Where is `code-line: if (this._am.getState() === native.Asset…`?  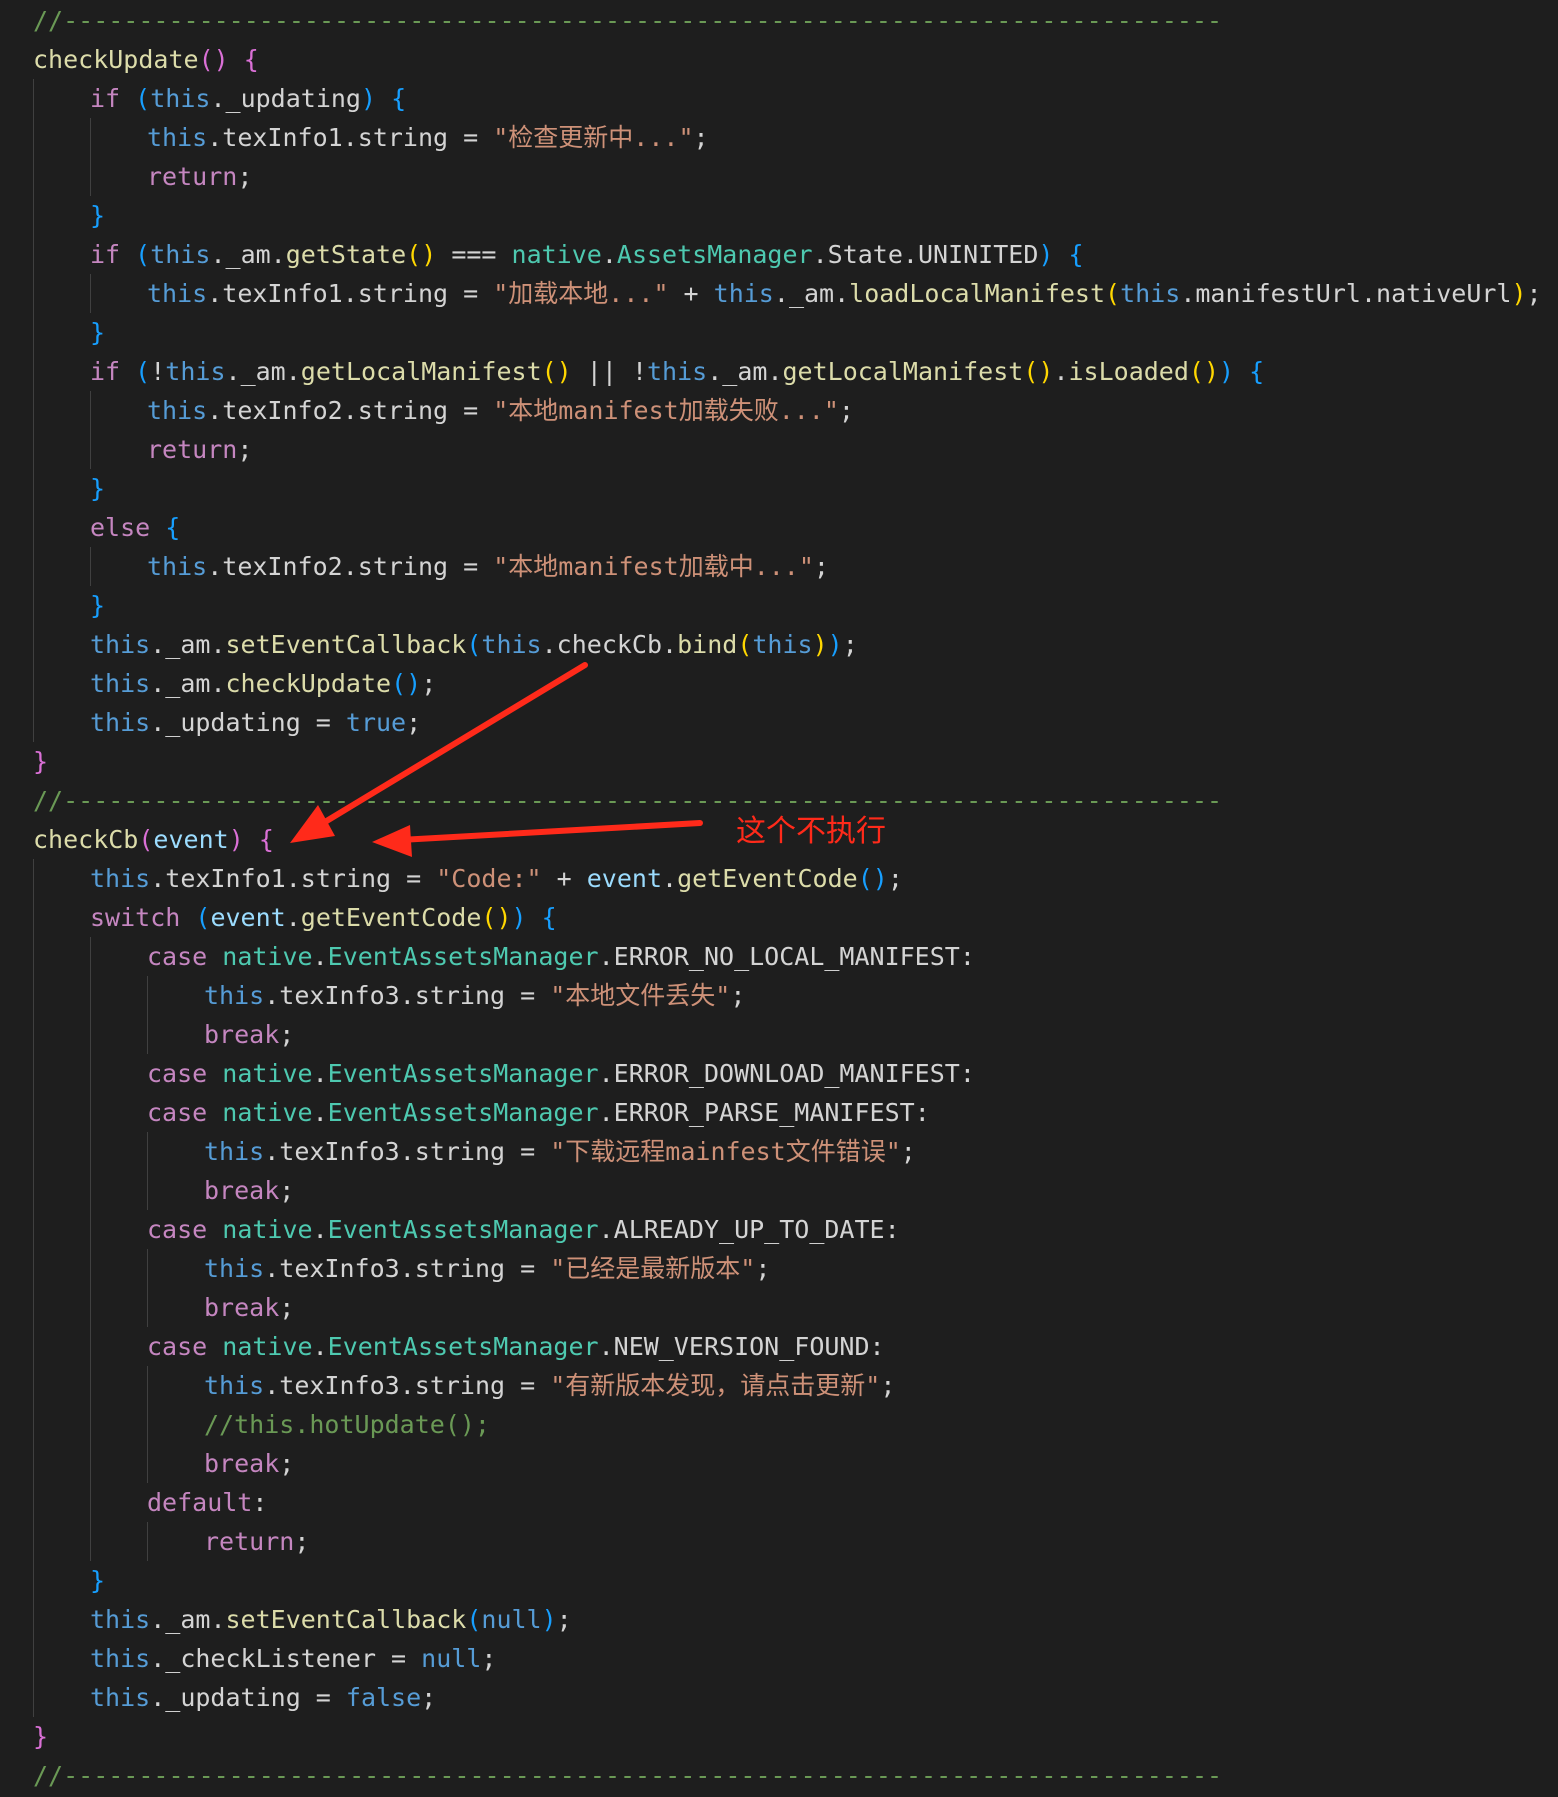 code-line: if (this._am.getState() === native.Asset… is located at coordinates (779, 254).